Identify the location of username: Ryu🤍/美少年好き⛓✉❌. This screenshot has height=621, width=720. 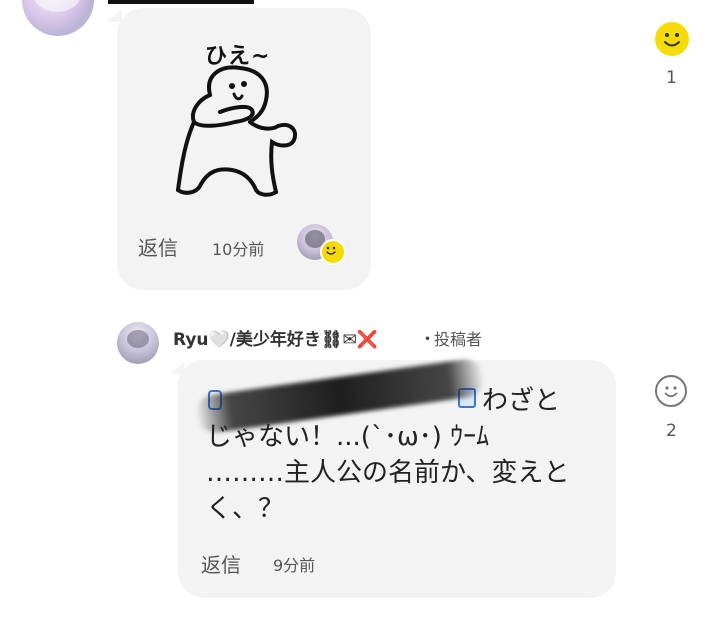
(275, 337).